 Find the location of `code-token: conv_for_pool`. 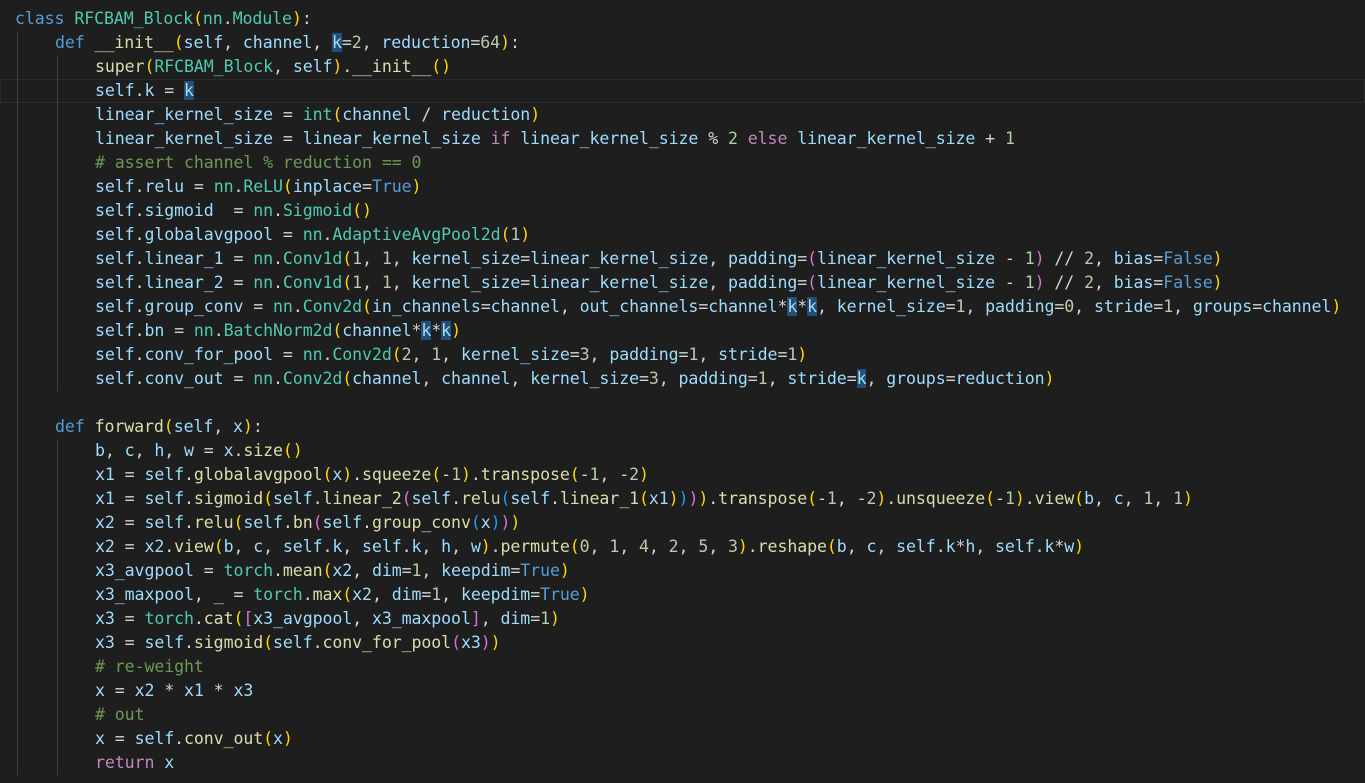

code-token: conv_for_pool is located at coordinates (387, 642).